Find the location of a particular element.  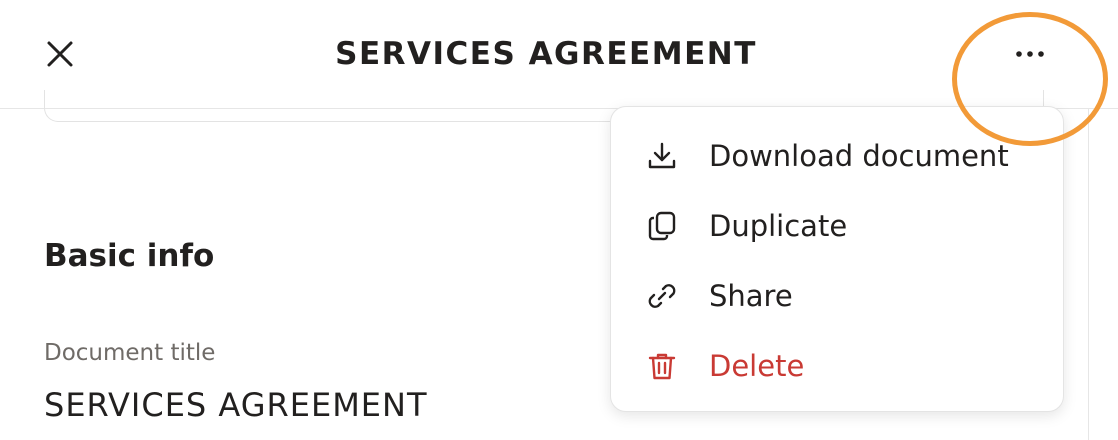

document-title-label: Document title is located at coordinates (130, 353).